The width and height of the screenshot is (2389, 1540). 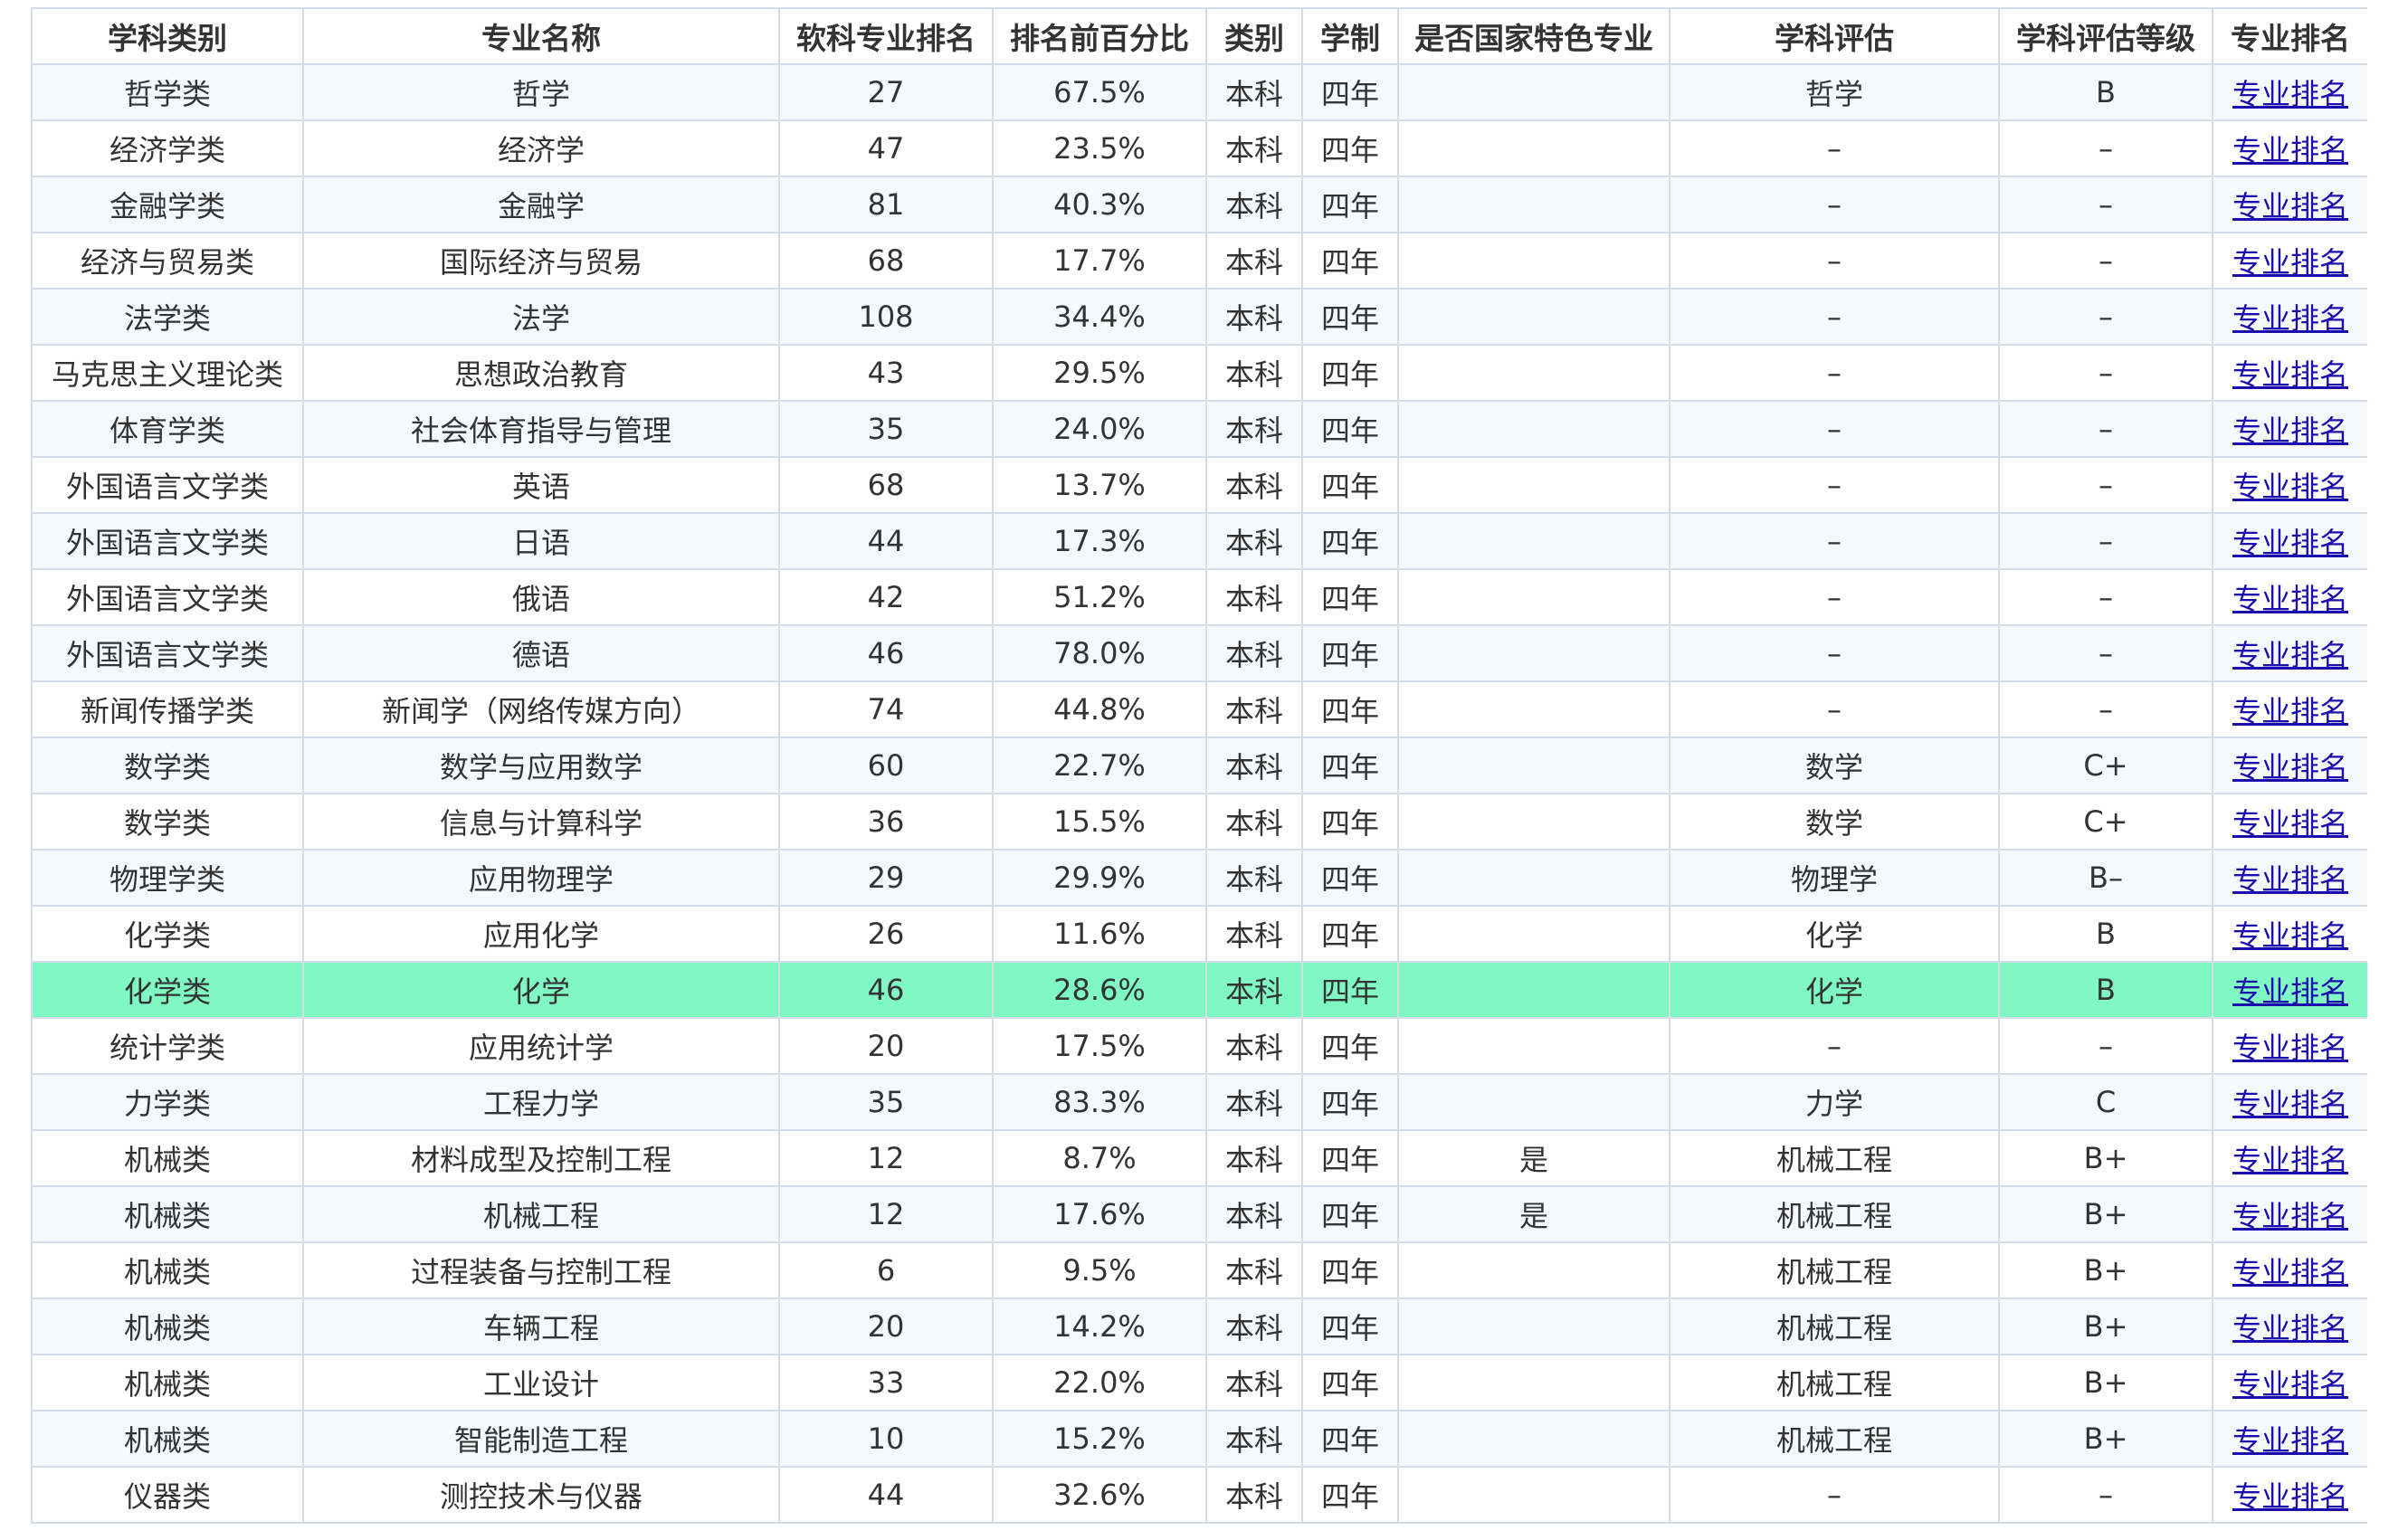 What do you see at coordinates (1099, 36) in the screenshot?
I see `header-rank-percentile: 排名前百分比` at bounding box center [1099, 36].